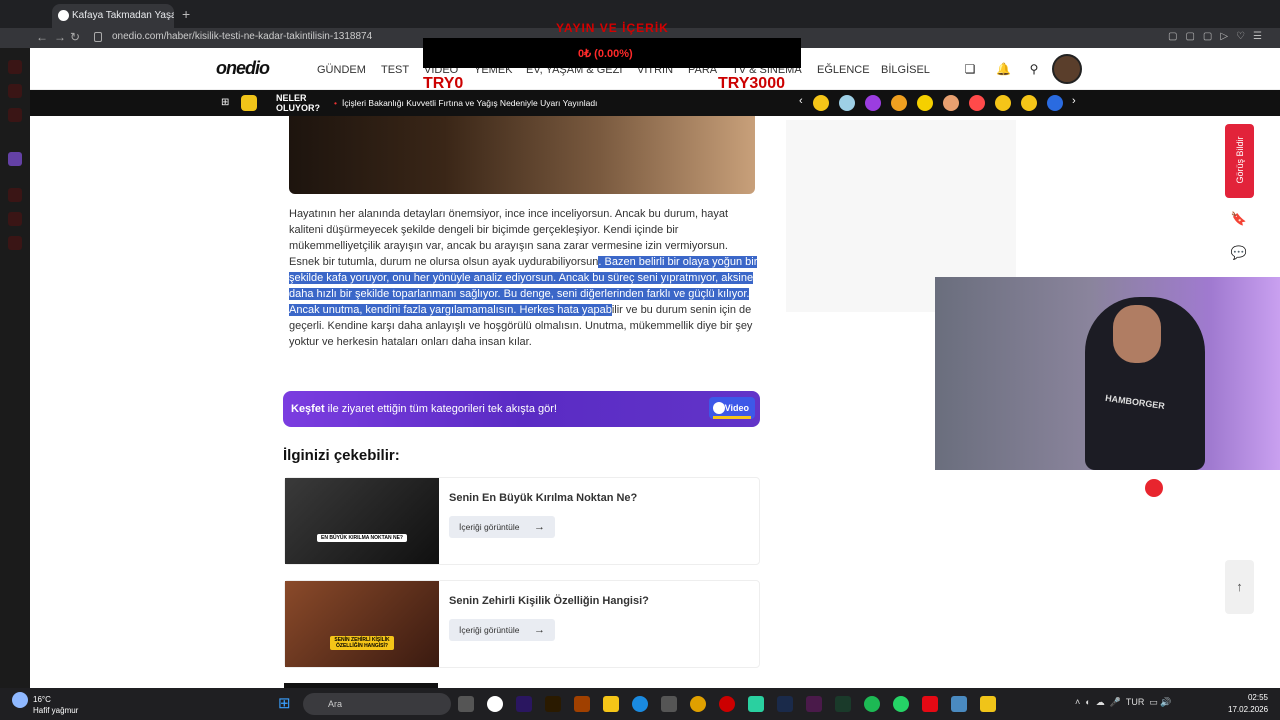  Describe the element at coordinates (1055, 103) in the screenshot. I see `emoji-badge-icon` at that location.